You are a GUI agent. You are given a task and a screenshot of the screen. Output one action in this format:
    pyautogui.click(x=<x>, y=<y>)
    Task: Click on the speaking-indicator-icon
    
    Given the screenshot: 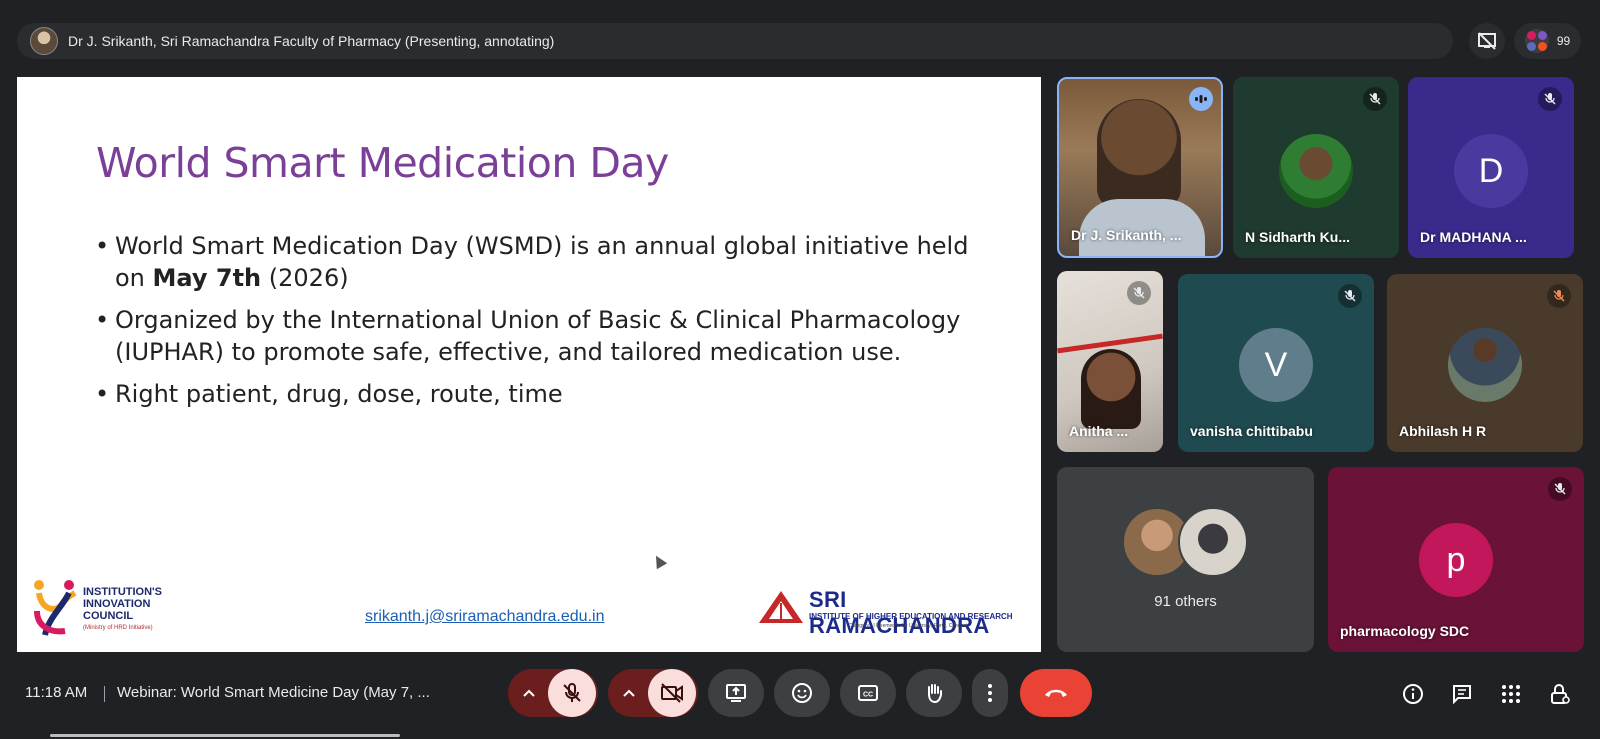 What is the action you would take?
    pyautogui.click(x=1201, y=99)
    